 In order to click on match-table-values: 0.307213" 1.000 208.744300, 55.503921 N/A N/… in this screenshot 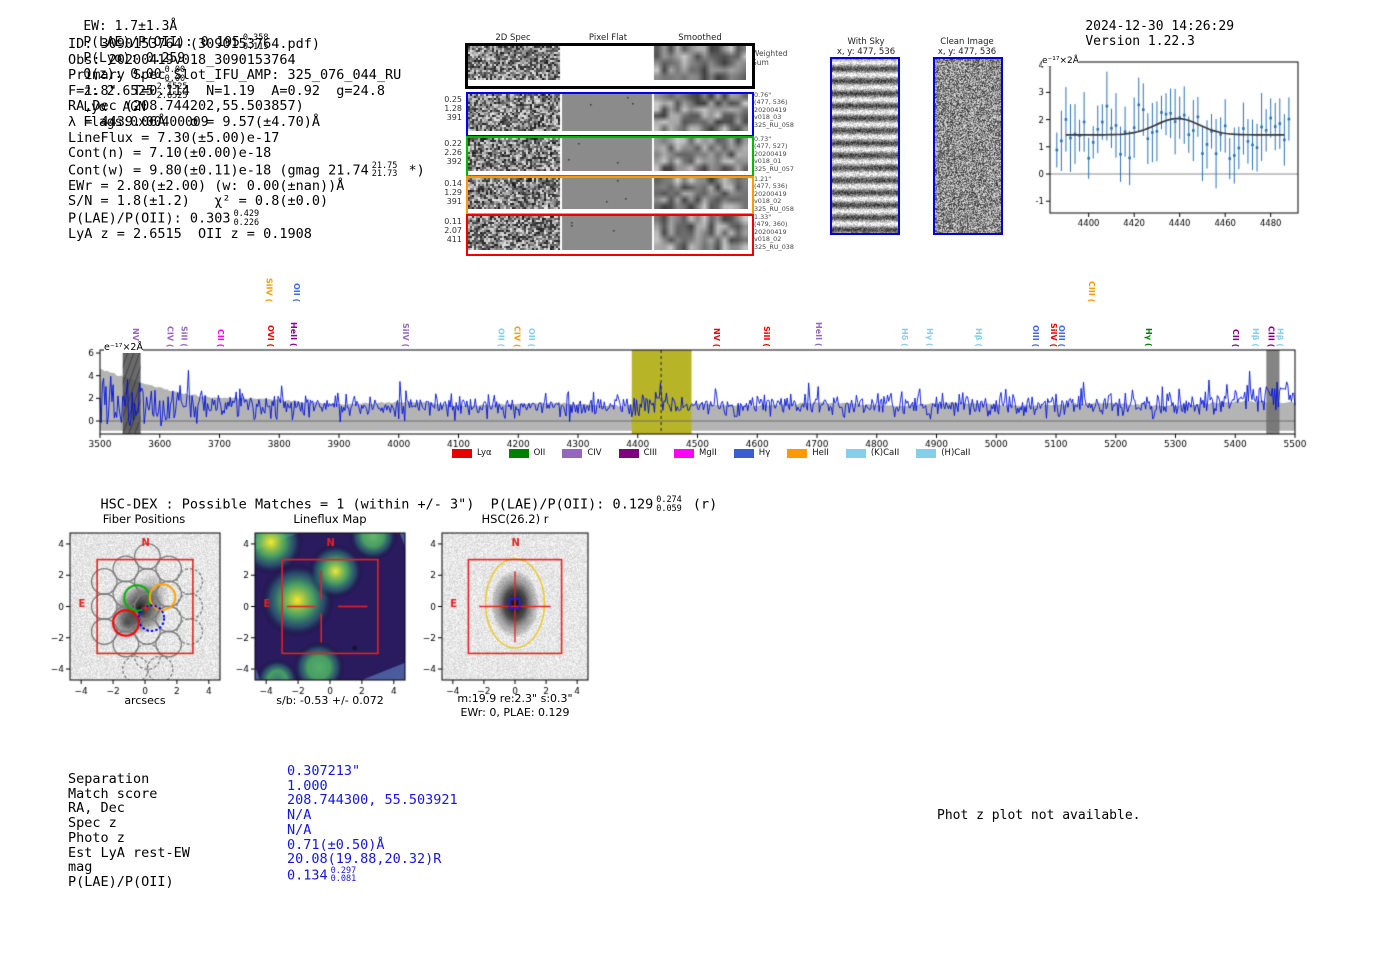, I will do `click(372, 824)`.